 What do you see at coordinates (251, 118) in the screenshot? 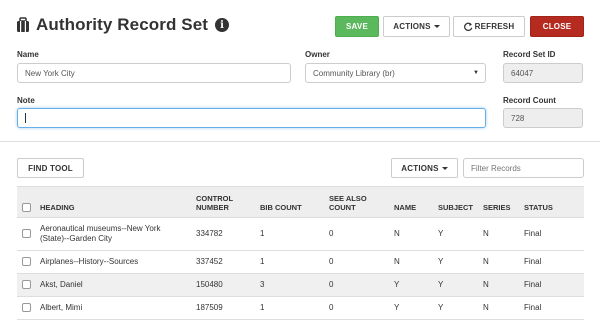
I see `note-input` at bounding box center [251, 118].